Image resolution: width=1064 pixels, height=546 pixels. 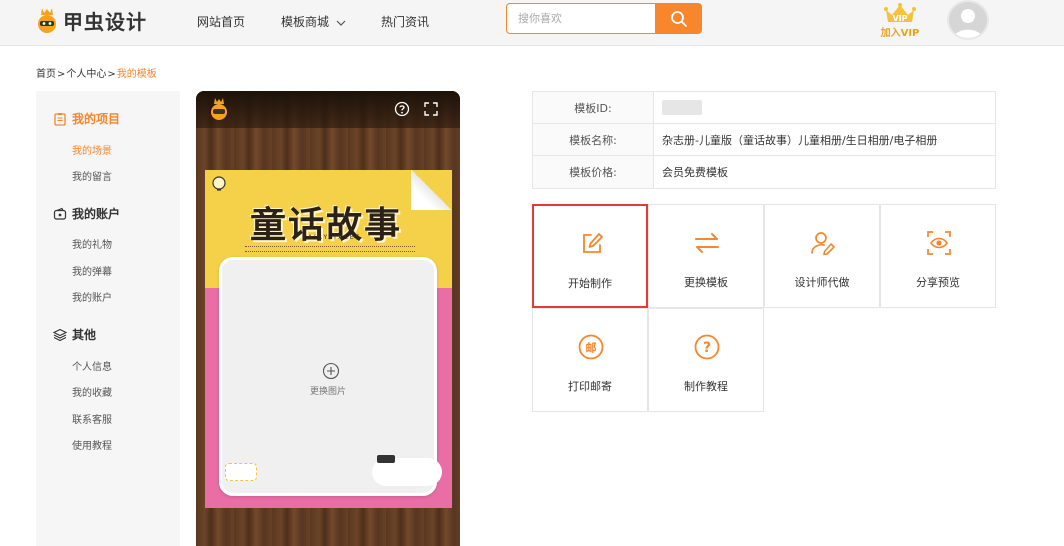 I want to click on share-preview-button: 分享预览, so click(x=938, y=256).